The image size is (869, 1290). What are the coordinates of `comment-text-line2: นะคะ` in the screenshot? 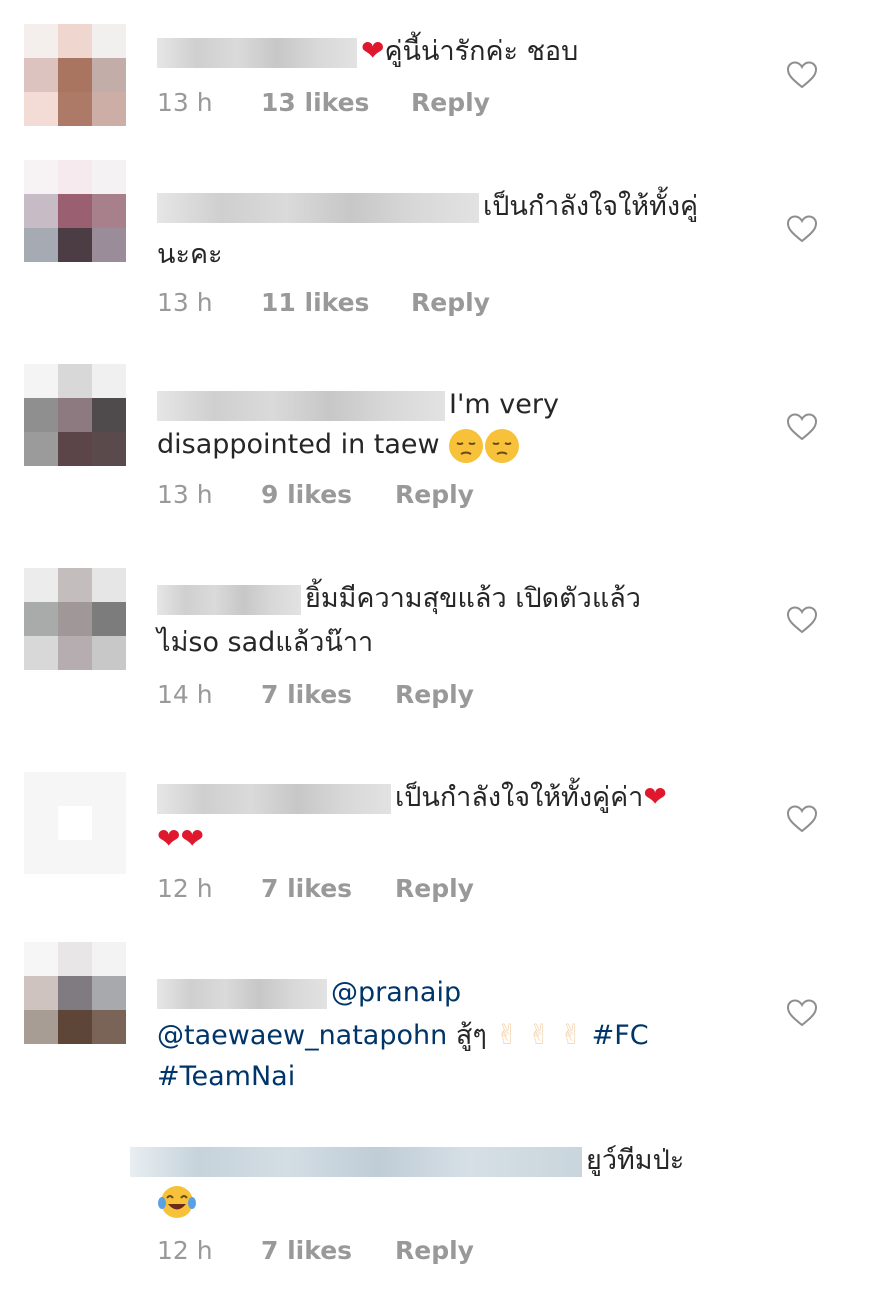 It's located at (452, 255).